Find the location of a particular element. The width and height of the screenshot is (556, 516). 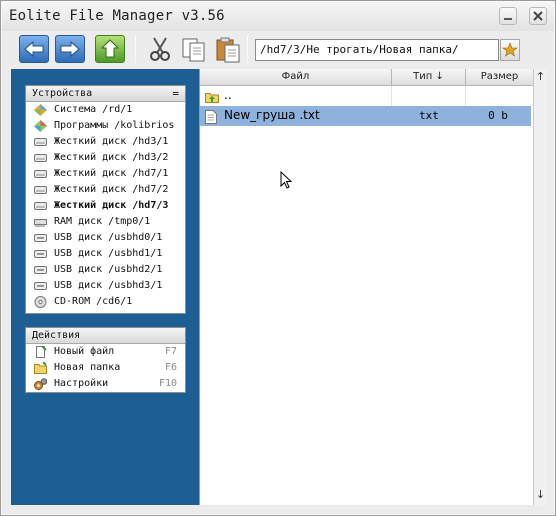

favorite-button is located at coordinates (510, 50).